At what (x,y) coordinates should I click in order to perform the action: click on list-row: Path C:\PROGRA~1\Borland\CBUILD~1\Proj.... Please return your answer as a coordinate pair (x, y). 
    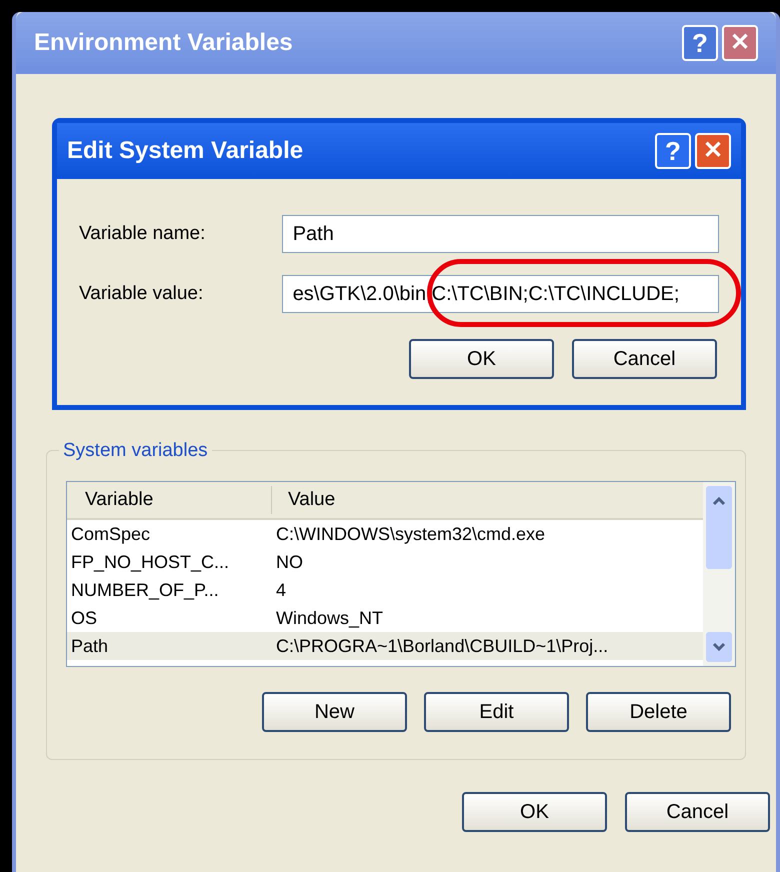
    Looking at the image, I should click on (385, 646).